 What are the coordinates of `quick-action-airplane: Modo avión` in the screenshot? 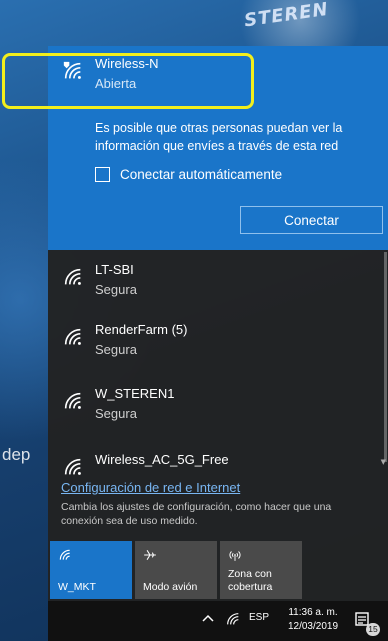 It's located at (176, 570).